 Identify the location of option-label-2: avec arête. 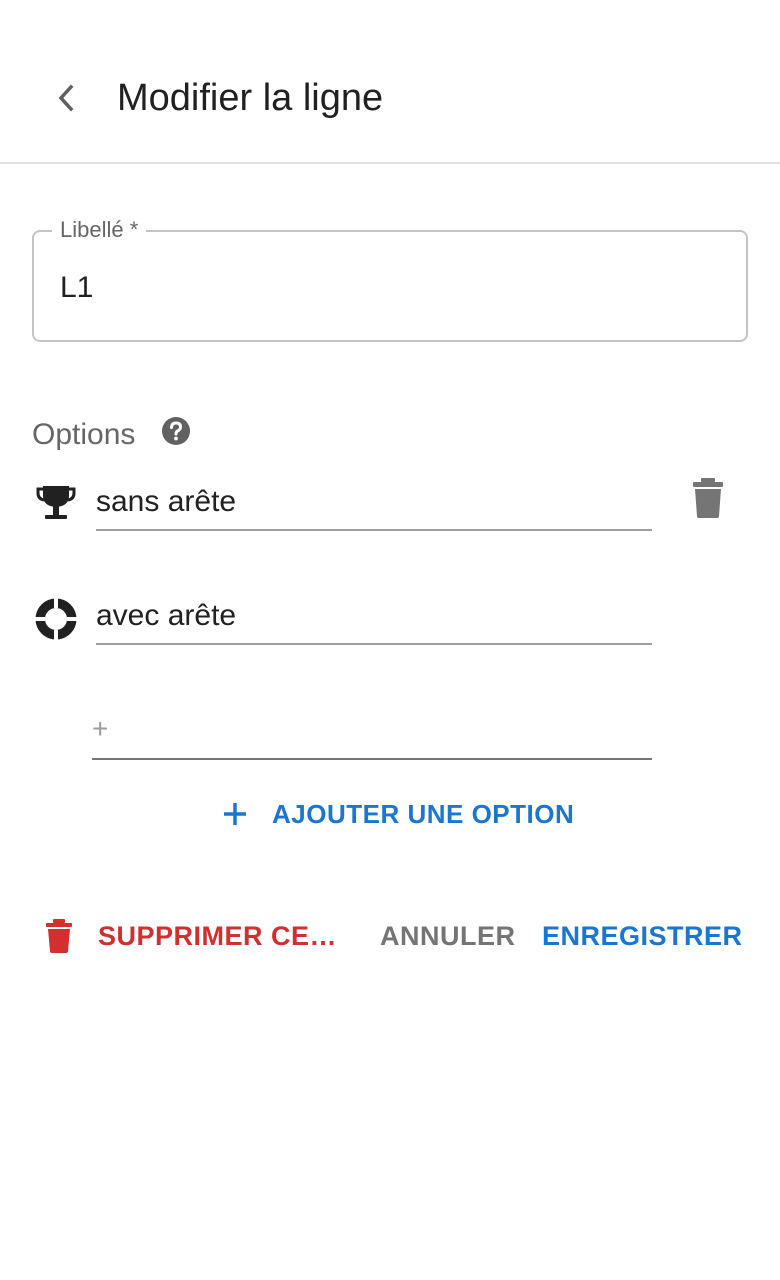
(166, 615).